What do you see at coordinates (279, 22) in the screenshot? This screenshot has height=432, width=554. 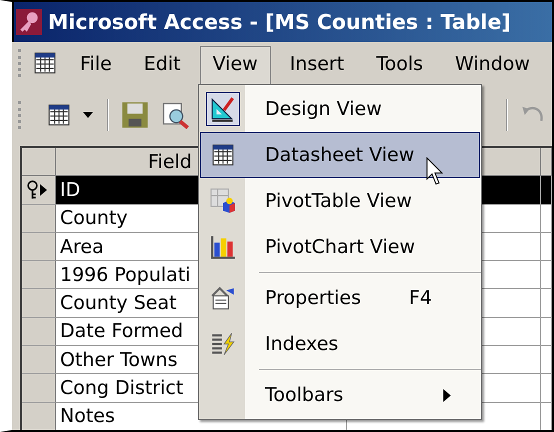 I see `window-title: Microsoft Access - [MS Counties : Table]` at bounding box center [279, 22].